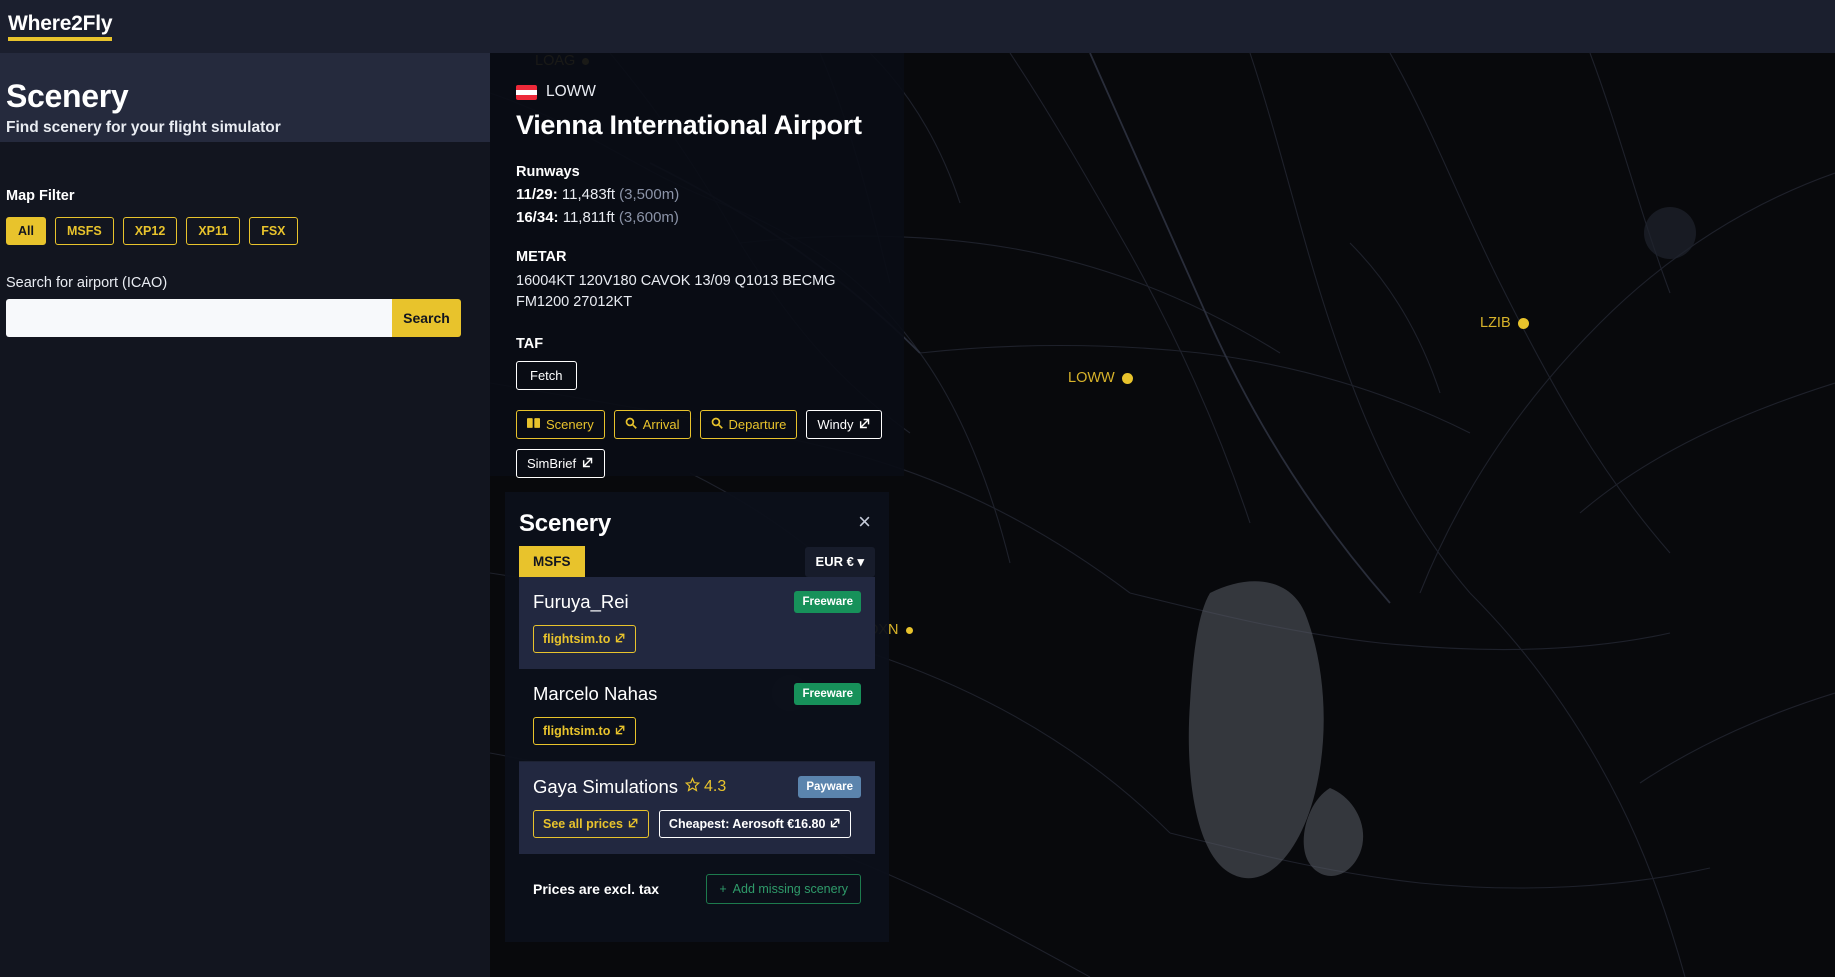  I want to click on scenery-item-name: Marcelo Nahas, so click(595, 693).